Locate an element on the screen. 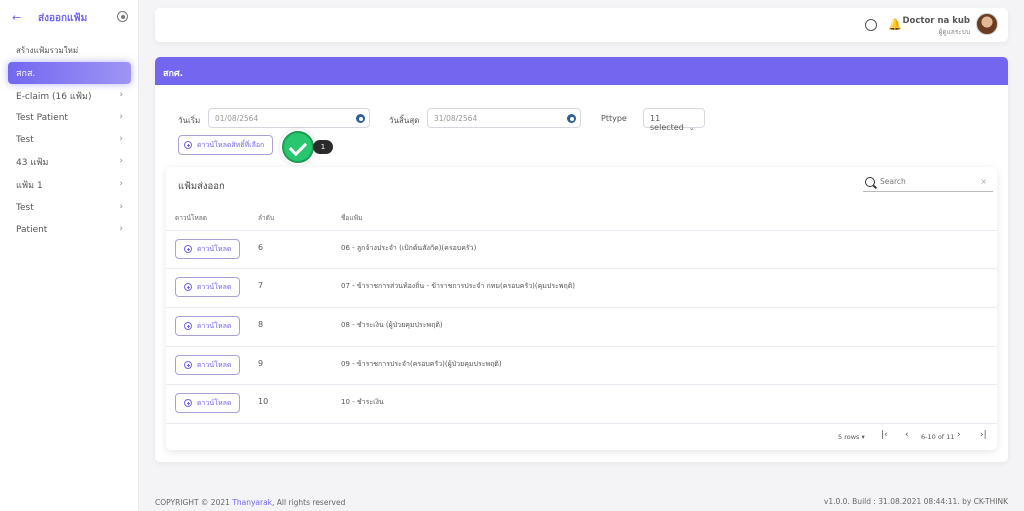 This screenshot has width=1024, height=511. pttype-select: 11 selected ⌄ is located at coordinates (674, 120).